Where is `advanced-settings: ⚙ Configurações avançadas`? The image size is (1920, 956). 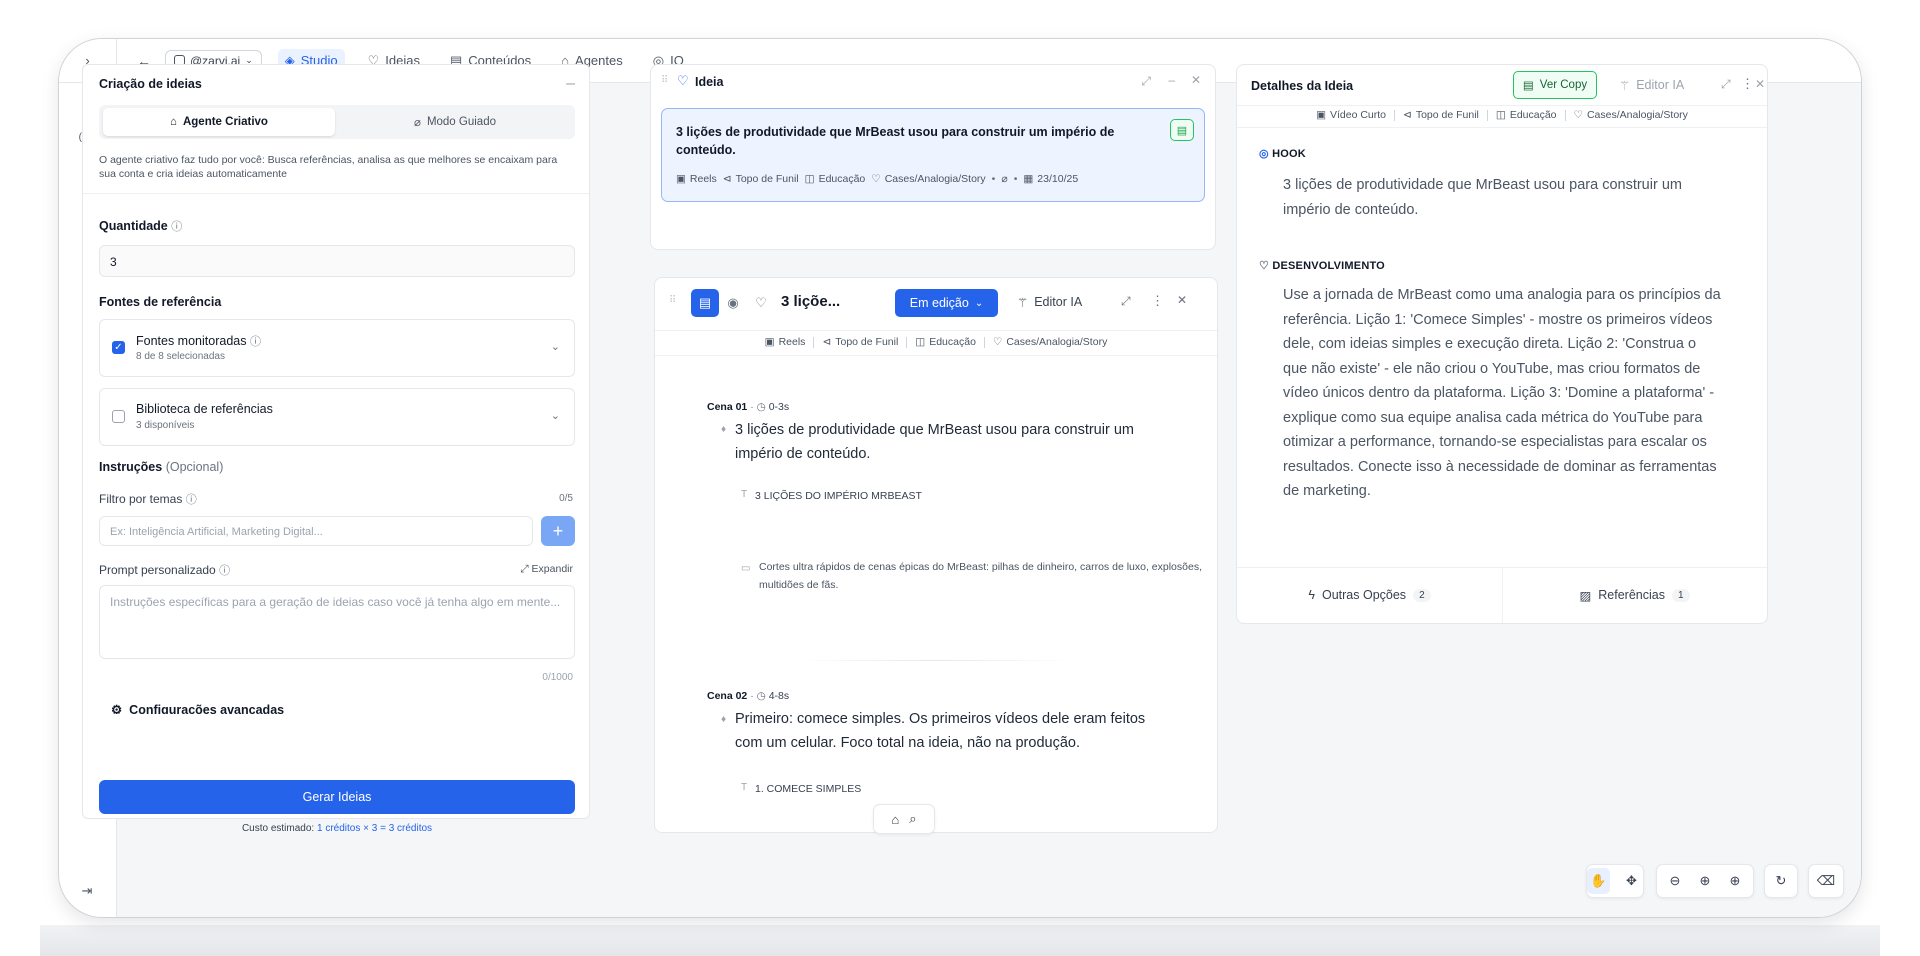
advanced-settings: ⚙ Configurações avançadas is located at coordinates (341, 708).